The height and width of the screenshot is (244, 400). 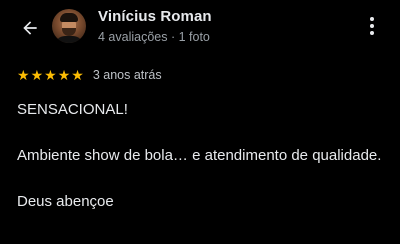 What do you see at coordinates (65, 201) in the screenshot?
I see `review-paragraph: Deus abençoe` at bounding box center [65, 201].